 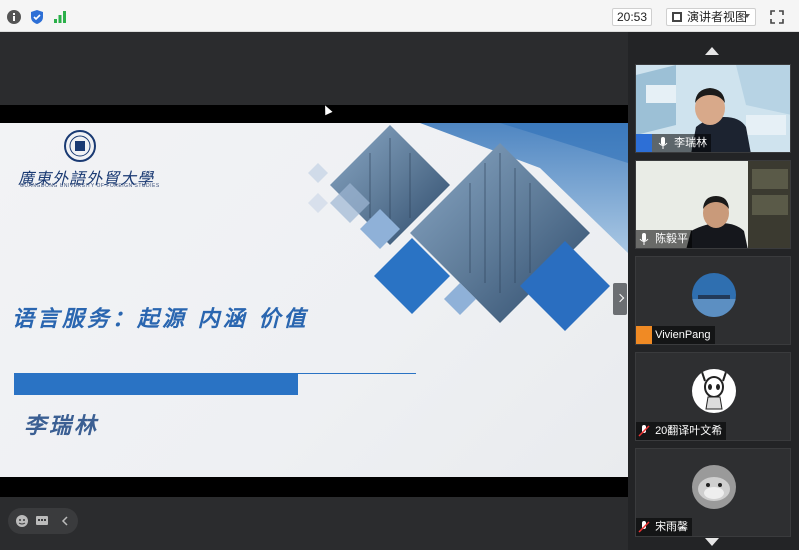 What do you see at coordinates (62, 426) in the screenshot?
I see `presenter-name: 李瑞林` at bounding box center [62, 426].